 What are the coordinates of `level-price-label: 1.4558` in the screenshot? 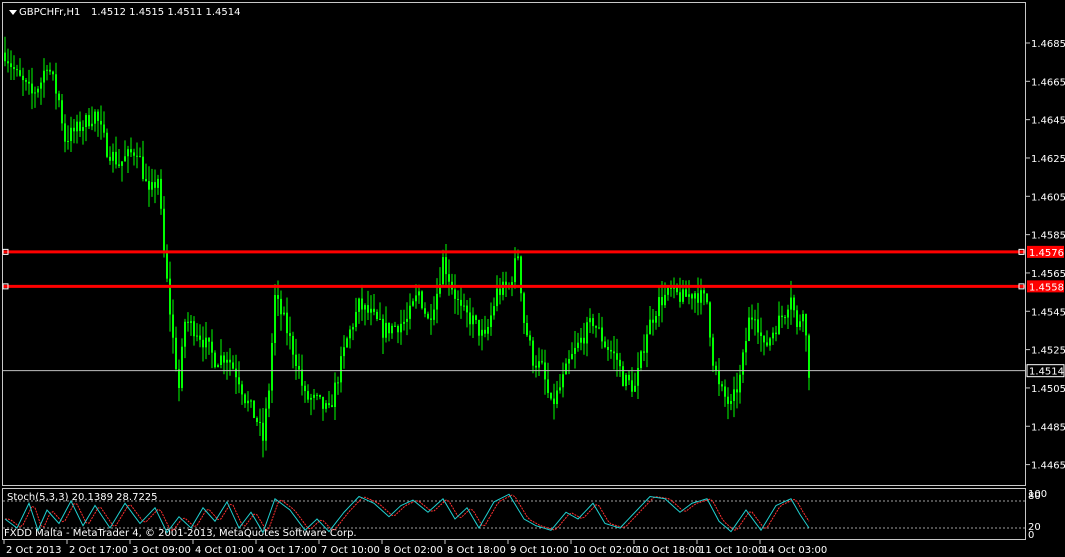 It's located at (1046, 287).